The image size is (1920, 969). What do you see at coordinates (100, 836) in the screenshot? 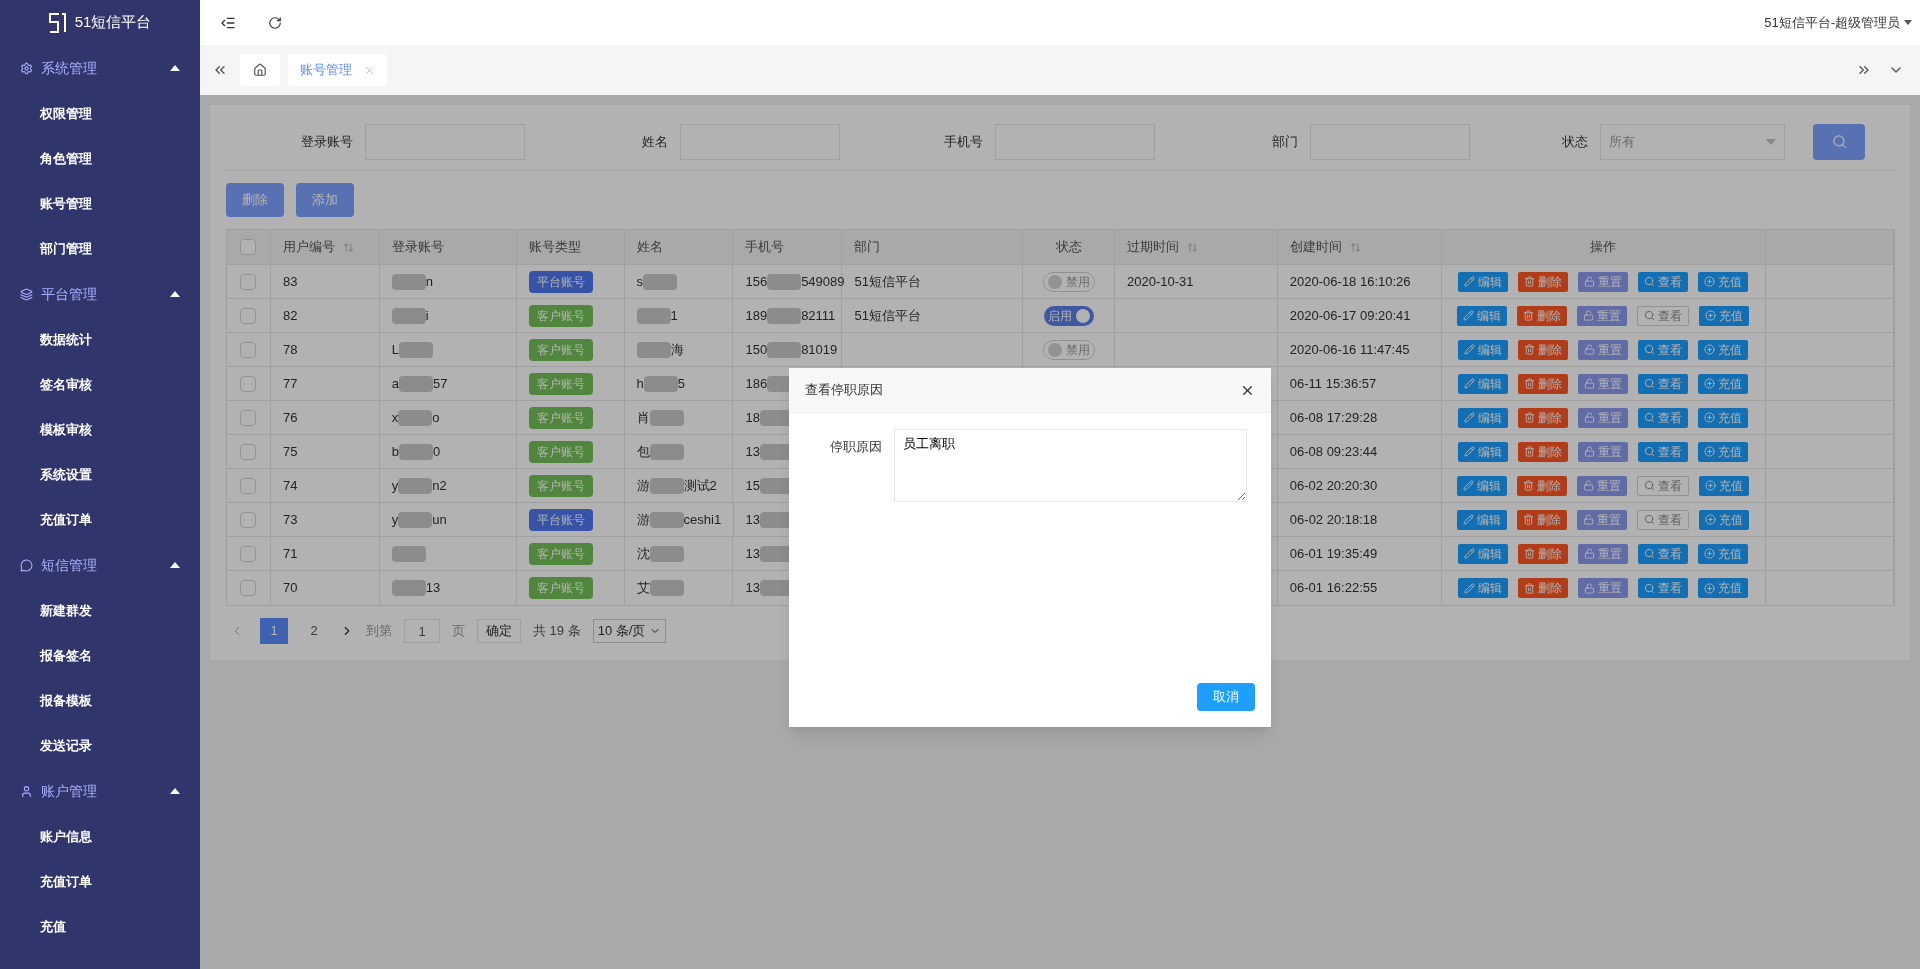
I see `sidebar-item: 账户信息` at bounding box center [100, 836].